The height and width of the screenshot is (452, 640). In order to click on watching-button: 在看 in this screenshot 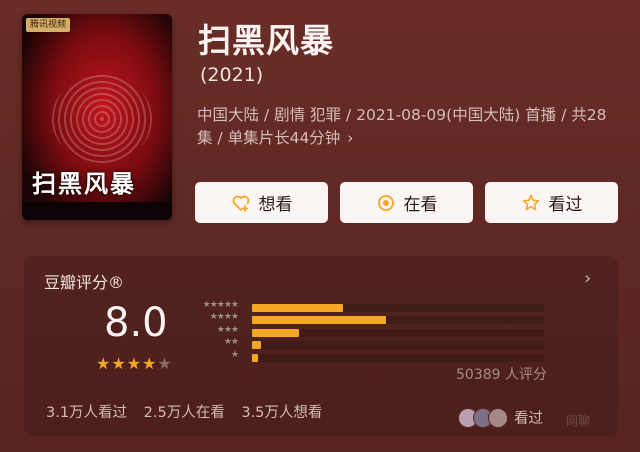, I will do `click(406, 202)`.